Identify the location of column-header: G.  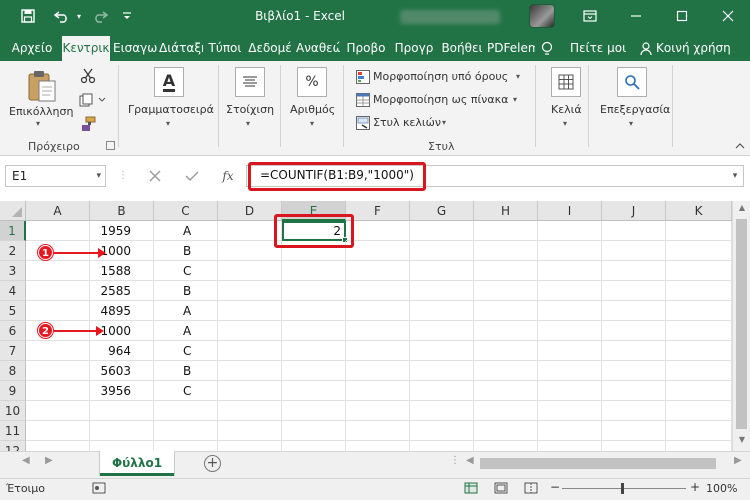
(442, 211).